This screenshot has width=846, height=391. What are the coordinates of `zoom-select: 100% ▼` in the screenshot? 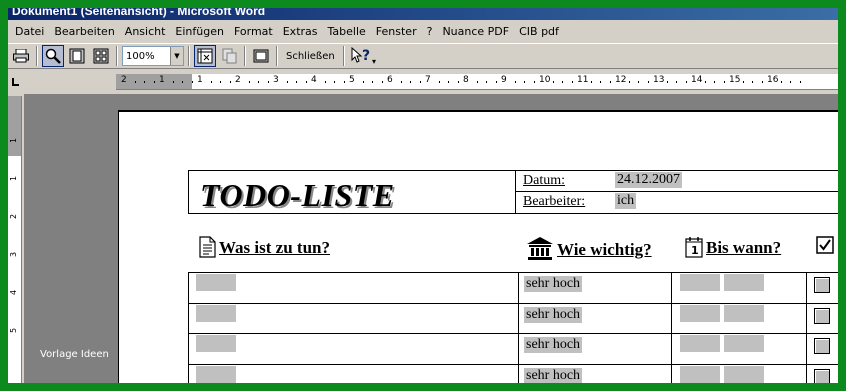 It's located at (153, 56).